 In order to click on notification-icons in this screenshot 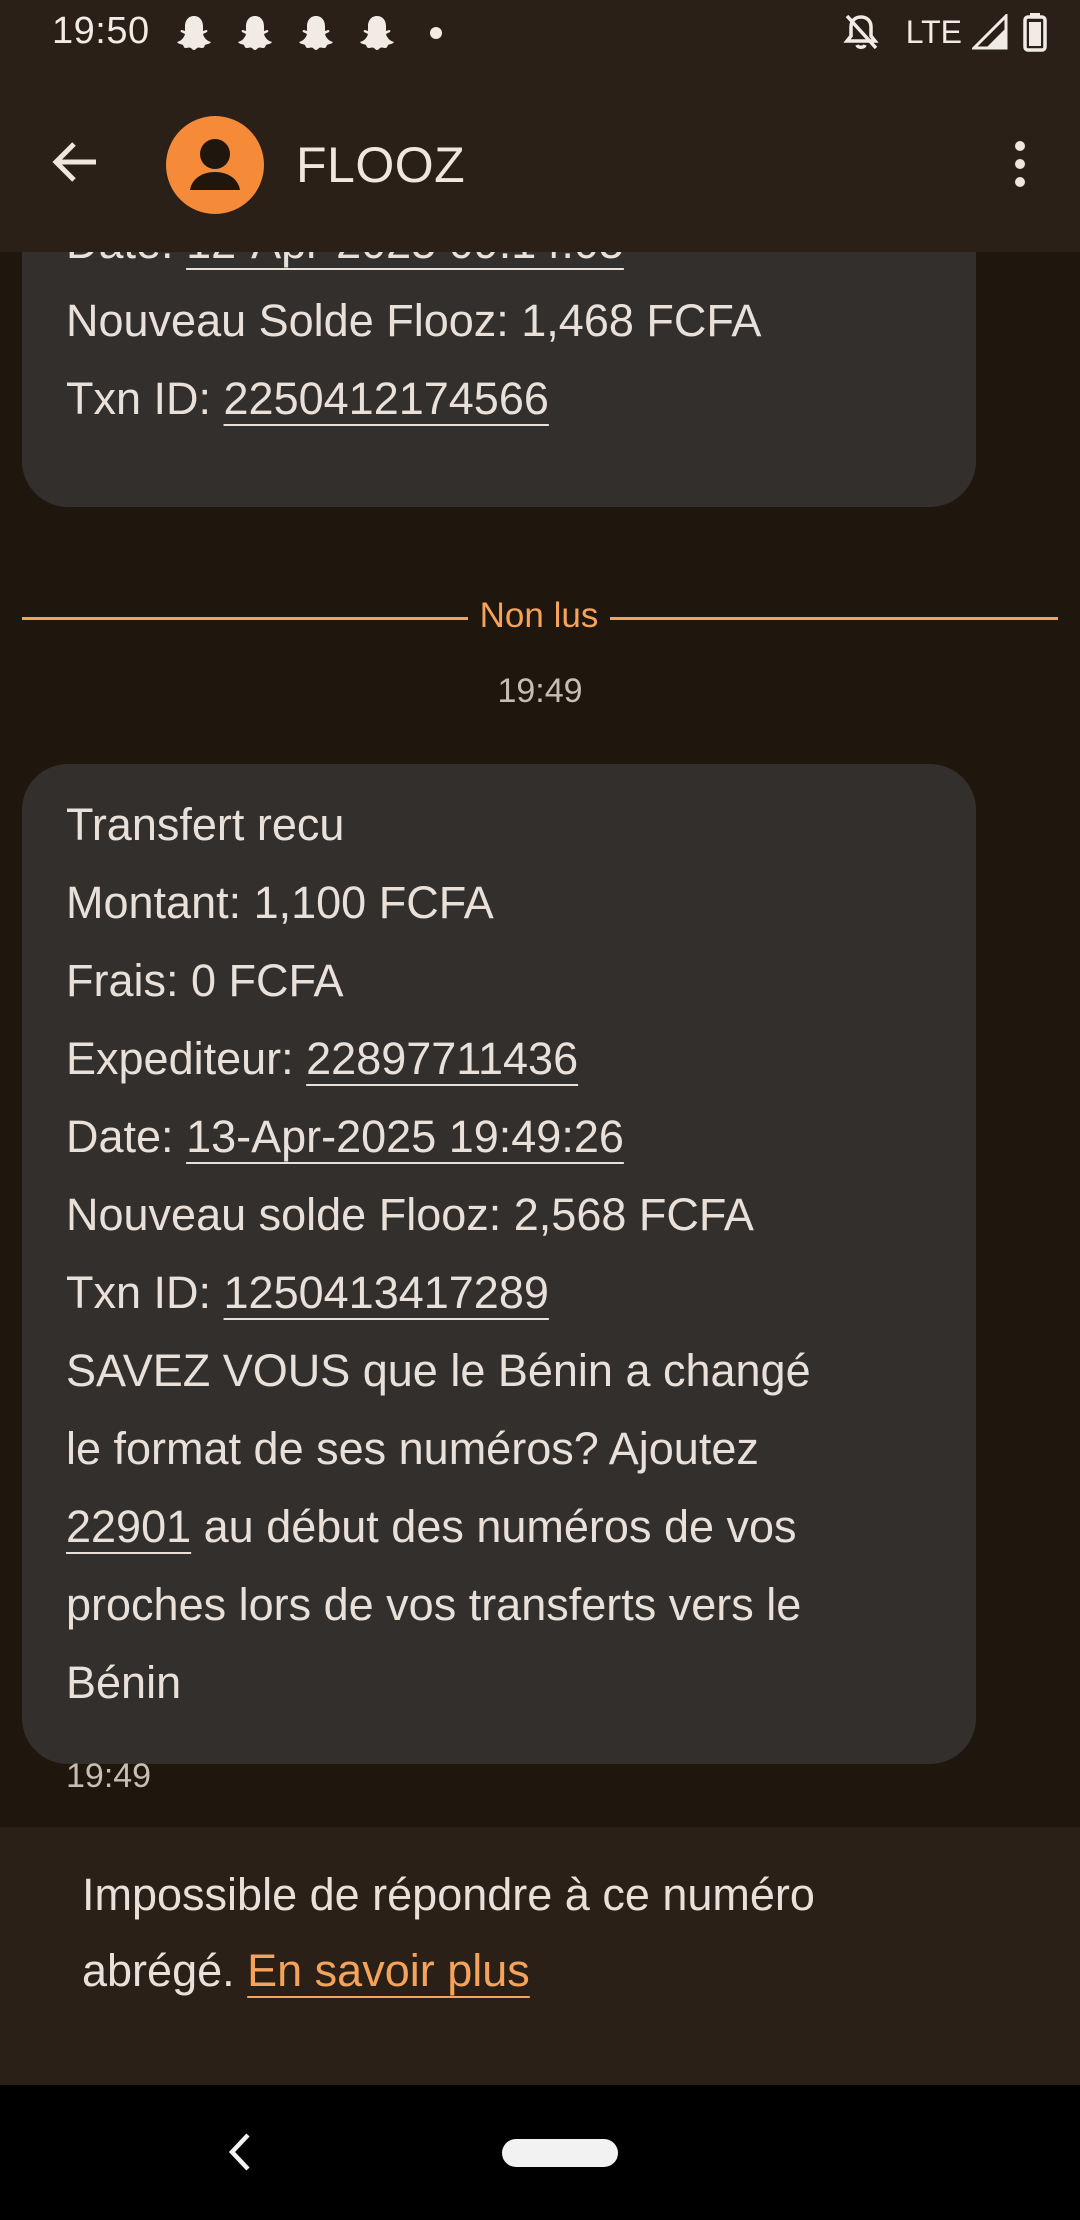, I will do `click(309, 33)`.